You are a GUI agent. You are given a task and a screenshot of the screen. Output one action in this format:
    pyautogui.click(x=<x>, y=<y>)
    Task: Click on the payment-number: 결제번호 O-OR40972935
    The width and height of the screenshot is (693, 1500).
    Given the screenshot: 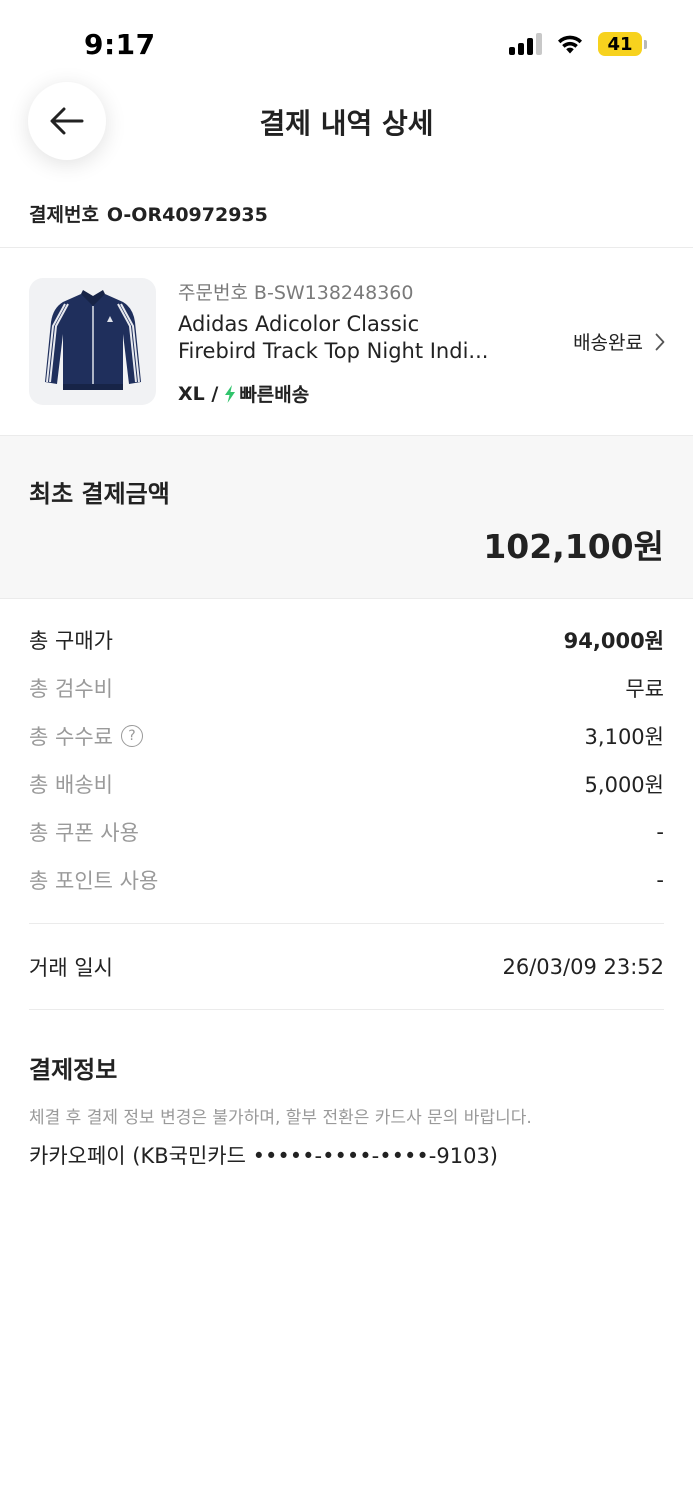 What is the action you would take?
    pyautogui.click(x=148, y=213)
    